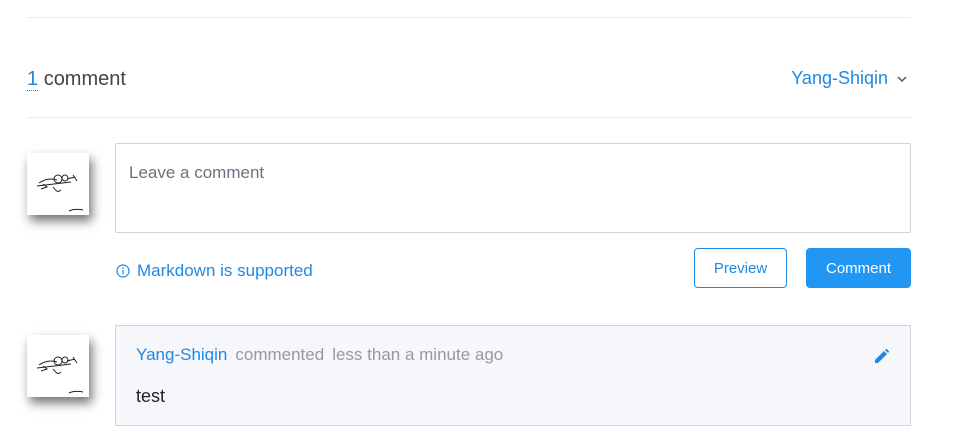  What do you see at coordinates (858, 268) in the screenshot?
I see `comment-button: Comment` at bounding box center [858, 268].